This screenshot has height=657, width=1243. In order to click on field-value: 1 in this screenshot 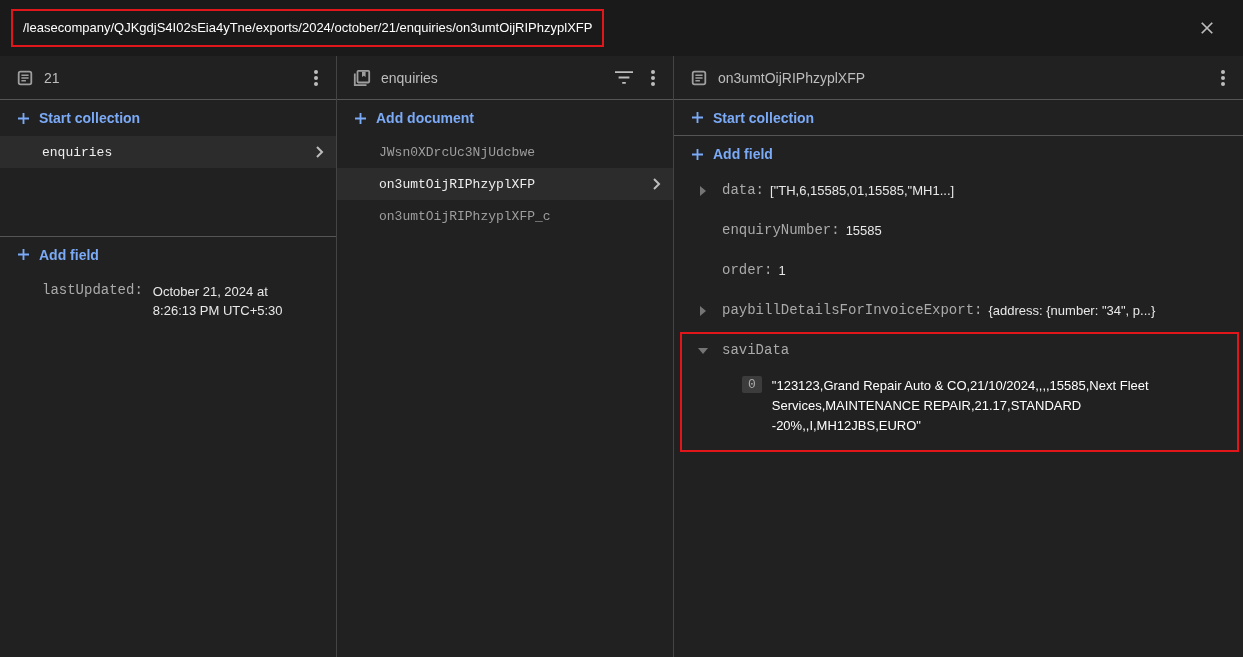, I will do `click(782, 270)`.